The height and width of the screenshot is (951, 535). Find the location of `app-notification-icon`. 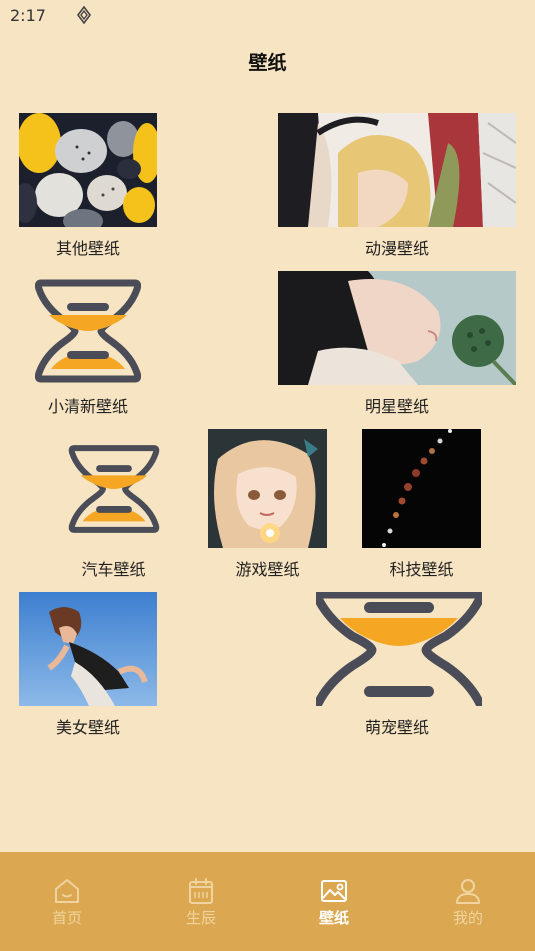

app-notification-icon is located at coordinates (84, 15).